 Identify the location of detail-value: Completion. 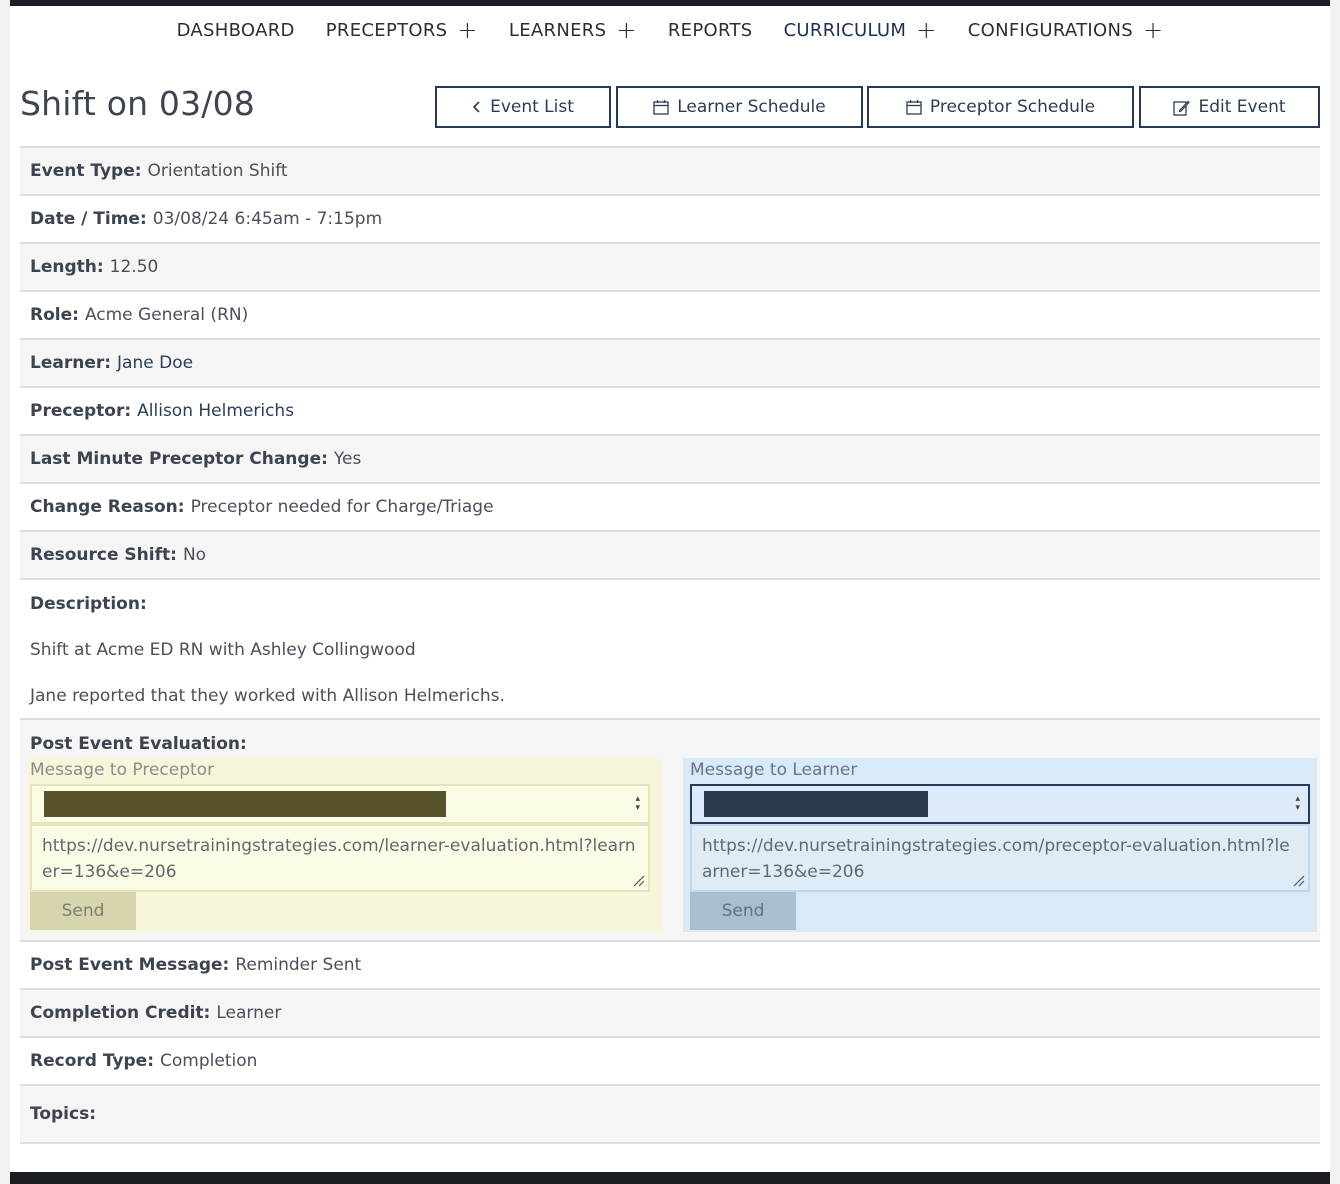
(209, 1061).